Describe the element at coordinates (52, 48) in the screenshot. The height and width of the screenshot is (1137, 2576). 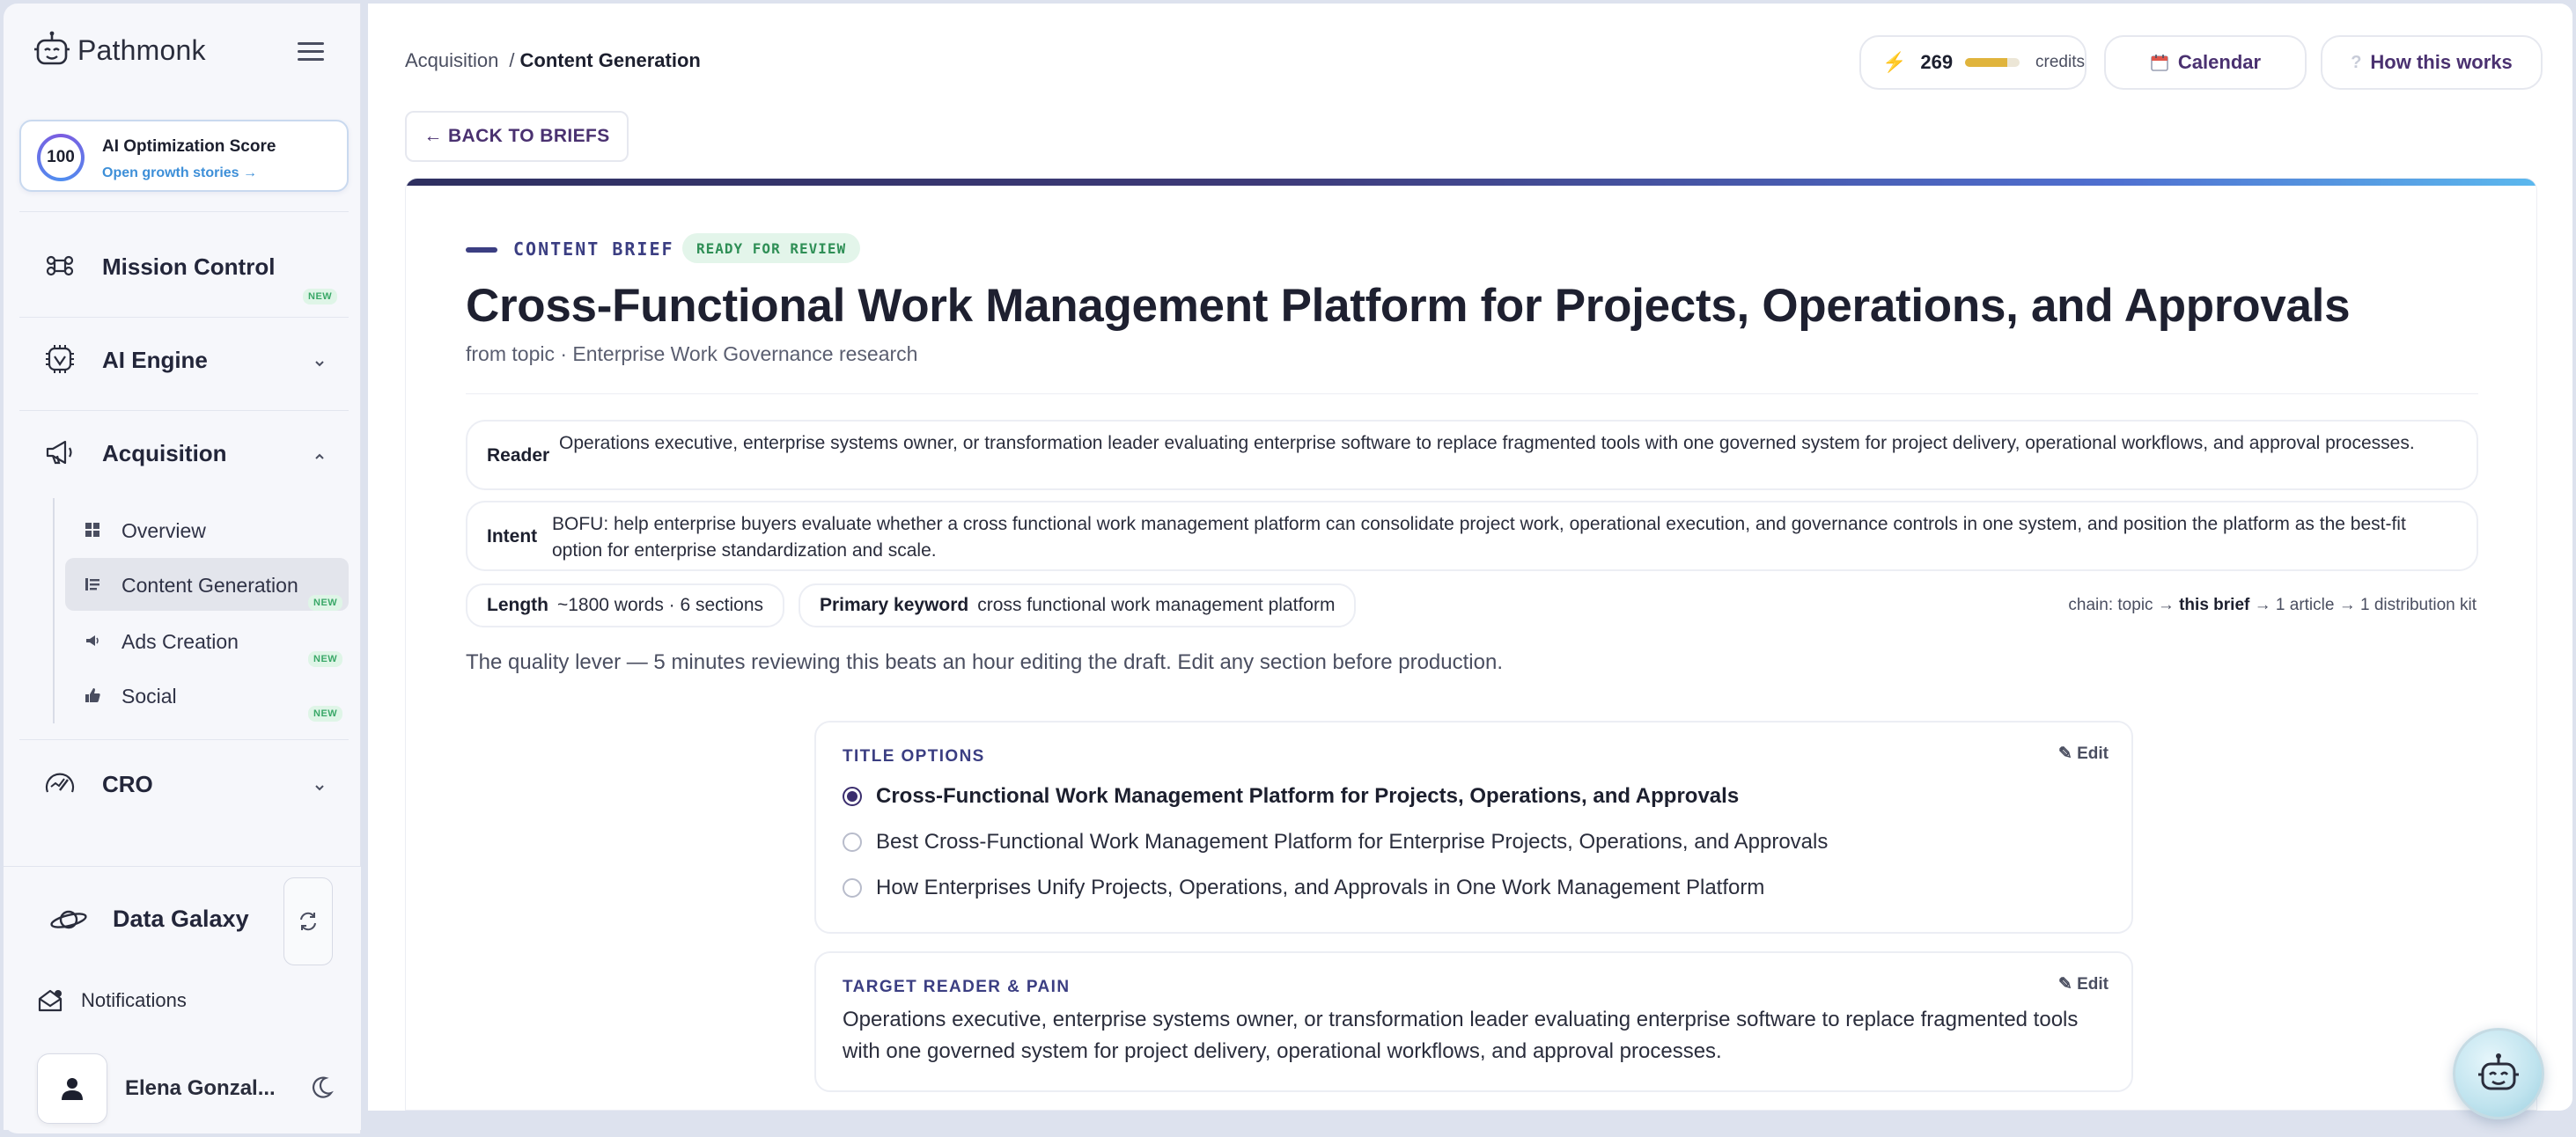
I see `robot-logo-icon` at that location.